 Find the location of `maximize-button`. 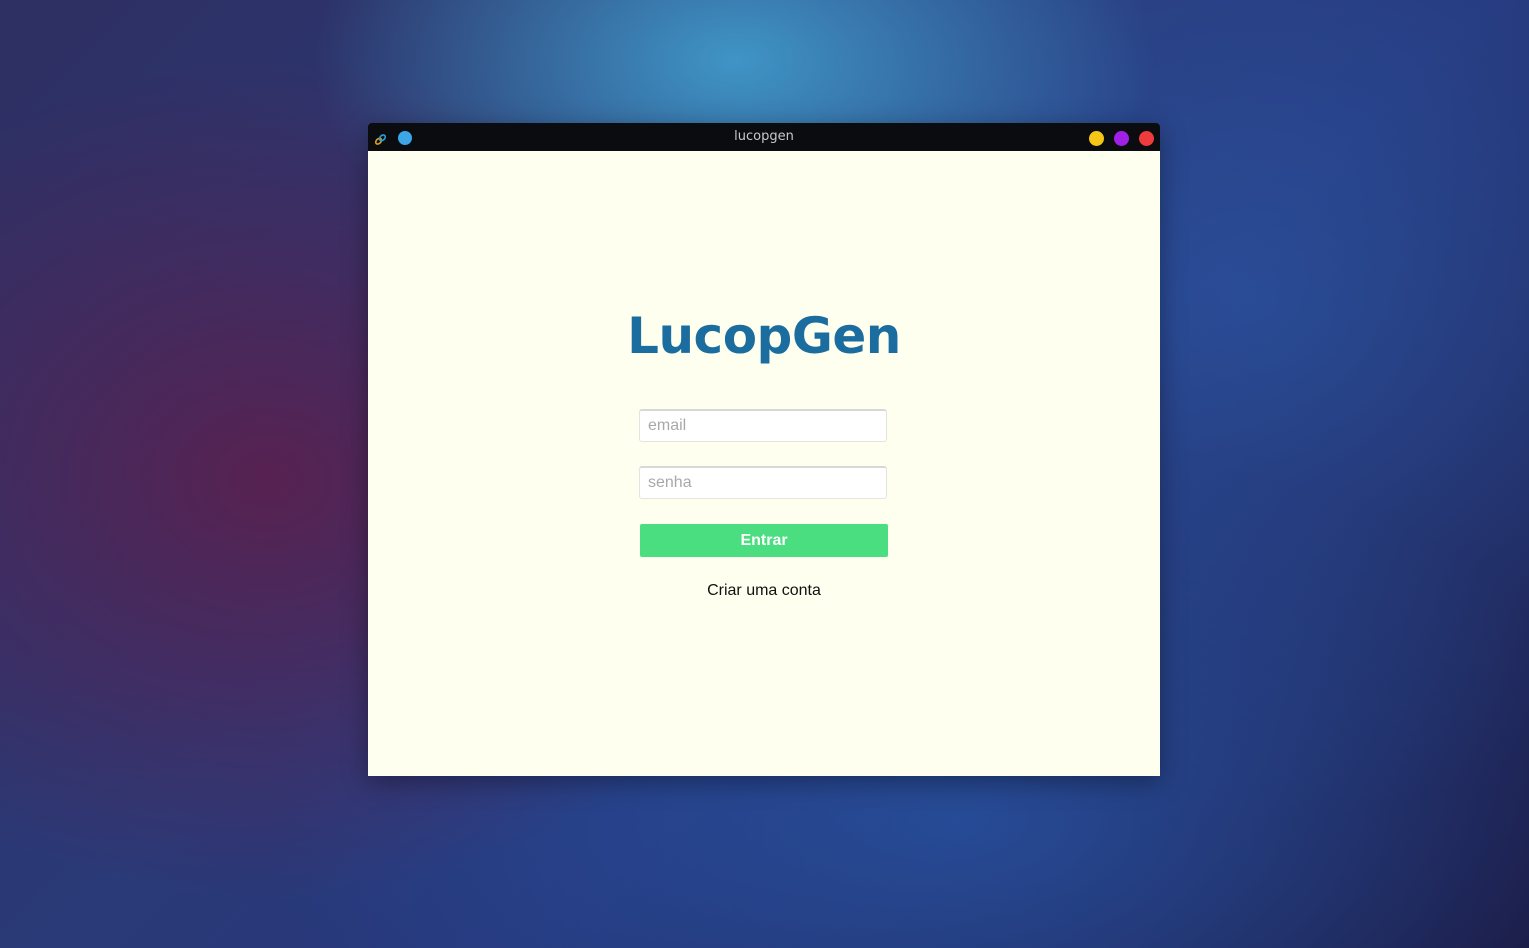

maximize-button is located at coordinates (1121, 138).